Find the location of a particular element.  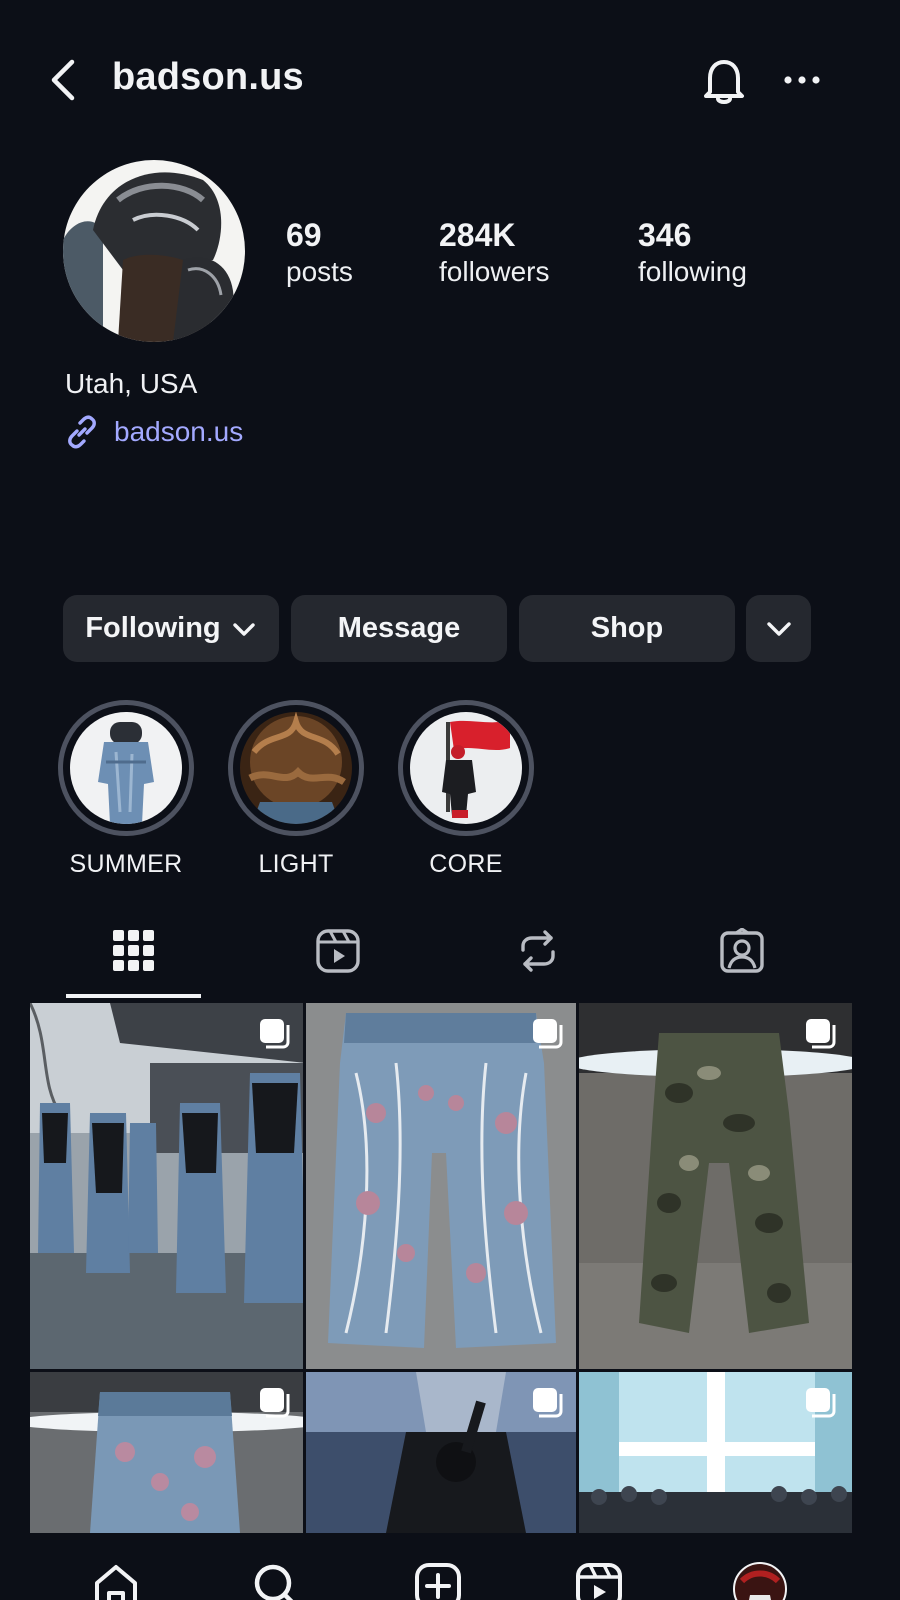

stat-followers-value: 284K is located at coordinates (477, 235).